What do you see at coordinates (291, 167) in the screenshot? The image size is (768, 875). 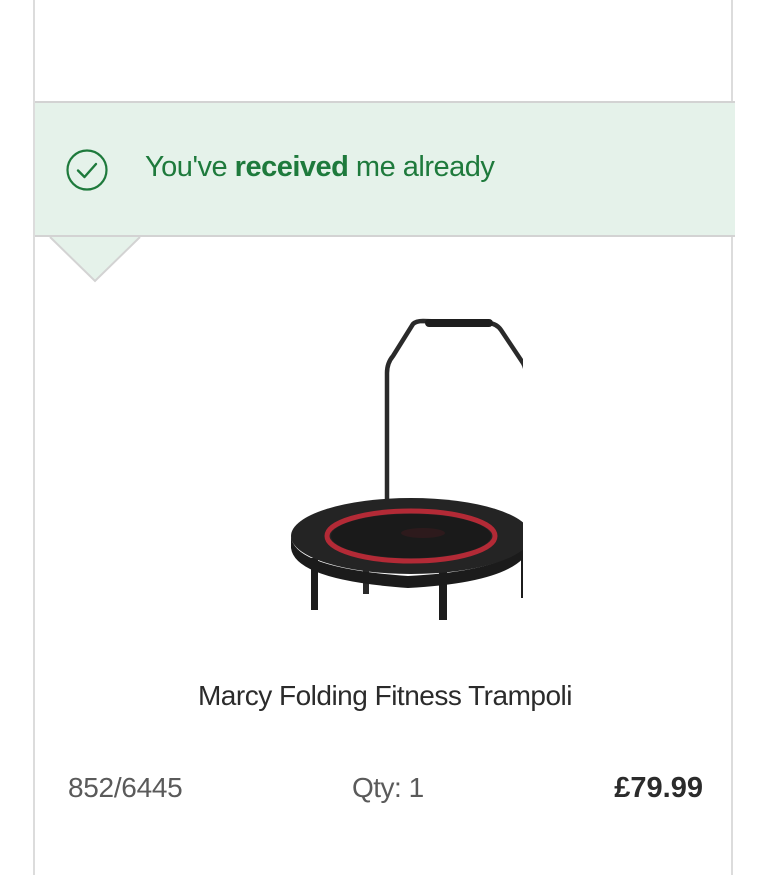 I see `status-emphasis: received` at bounding box center [291, 167].